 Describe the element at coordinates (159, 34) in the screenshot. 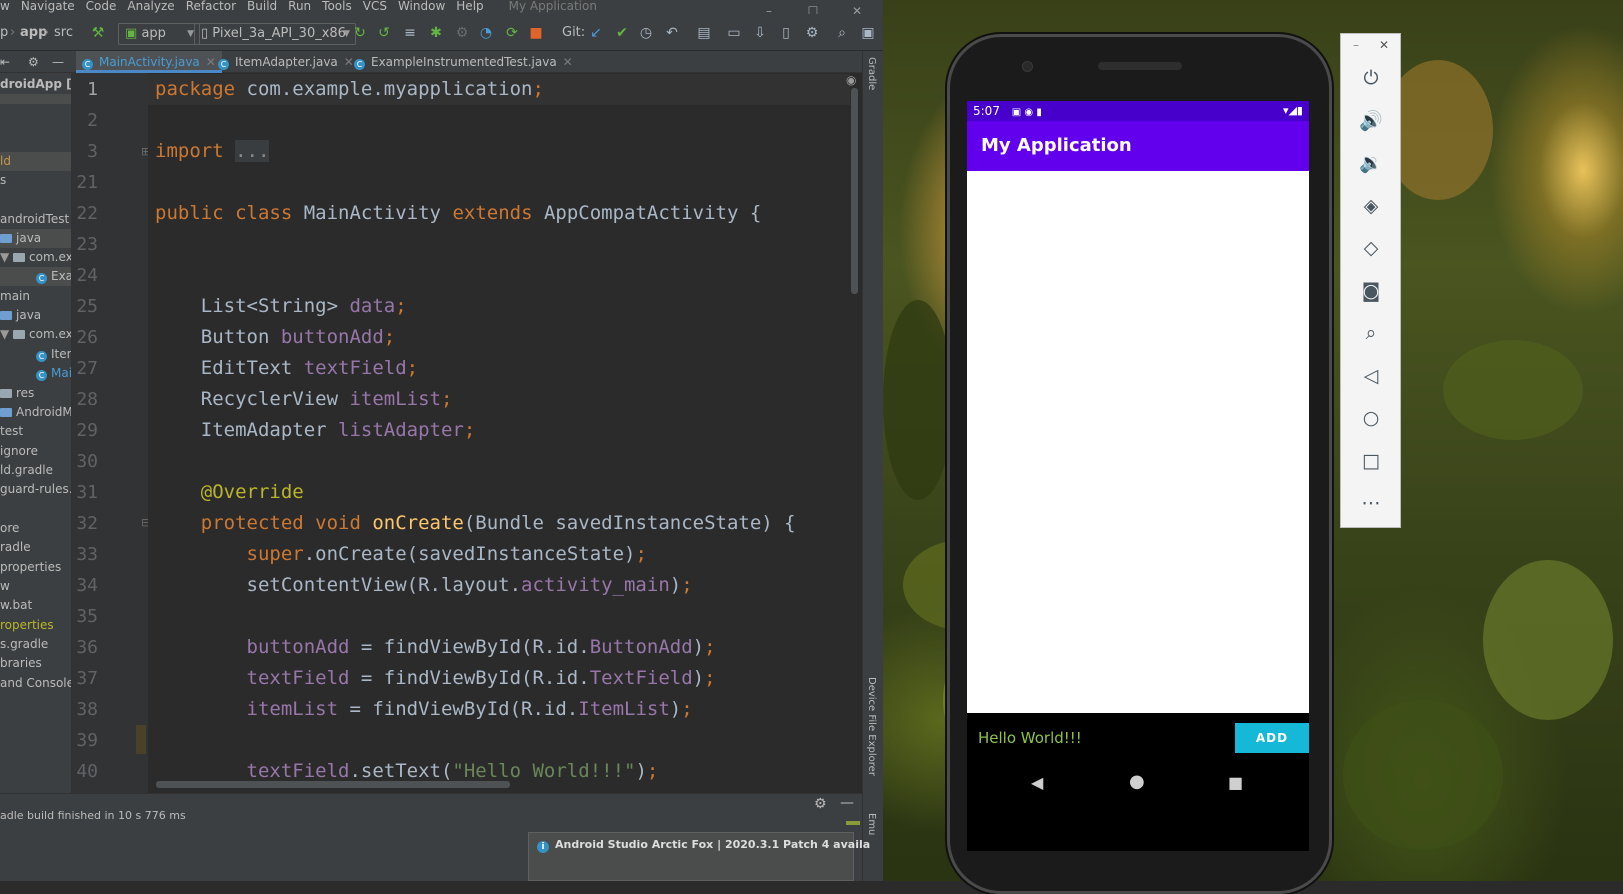

I see `run-config-select: ▣ app ▼` at that location.